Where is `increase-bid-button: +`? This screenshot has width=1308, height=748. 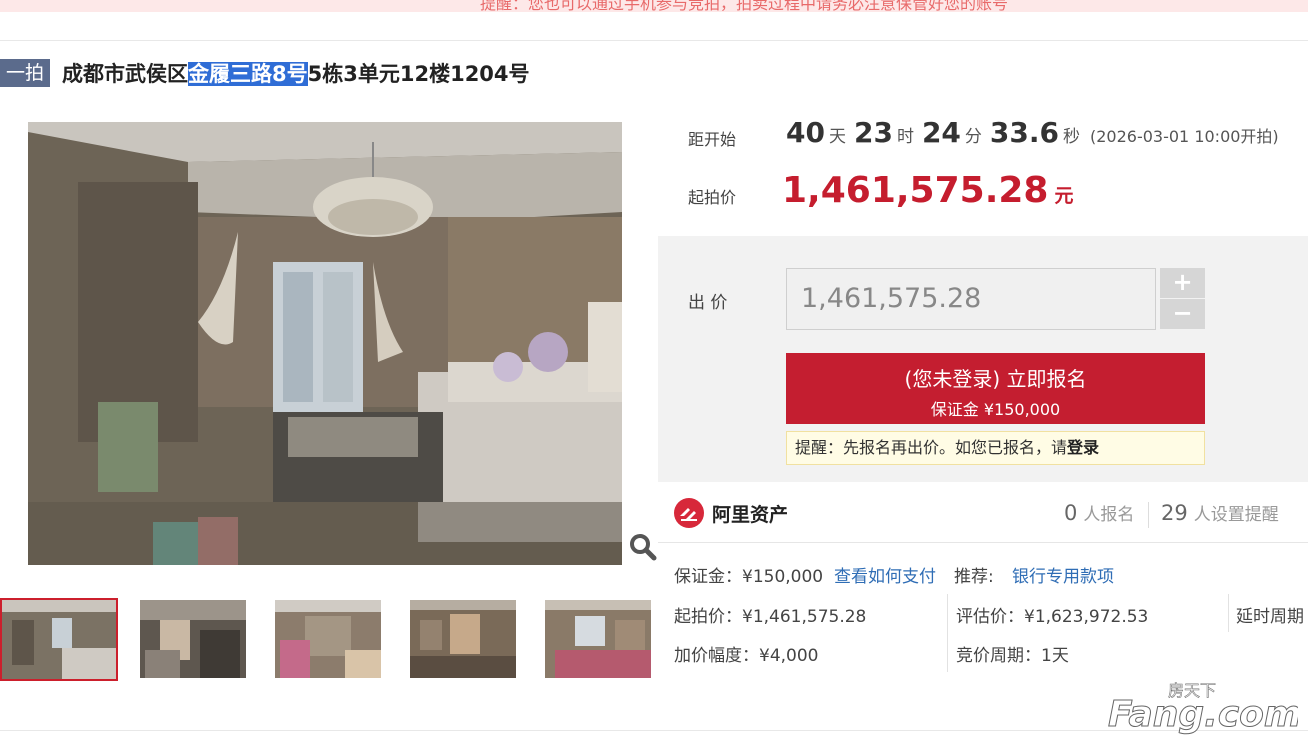
increase-bid-button: + is located at coordinates (1182, 283).